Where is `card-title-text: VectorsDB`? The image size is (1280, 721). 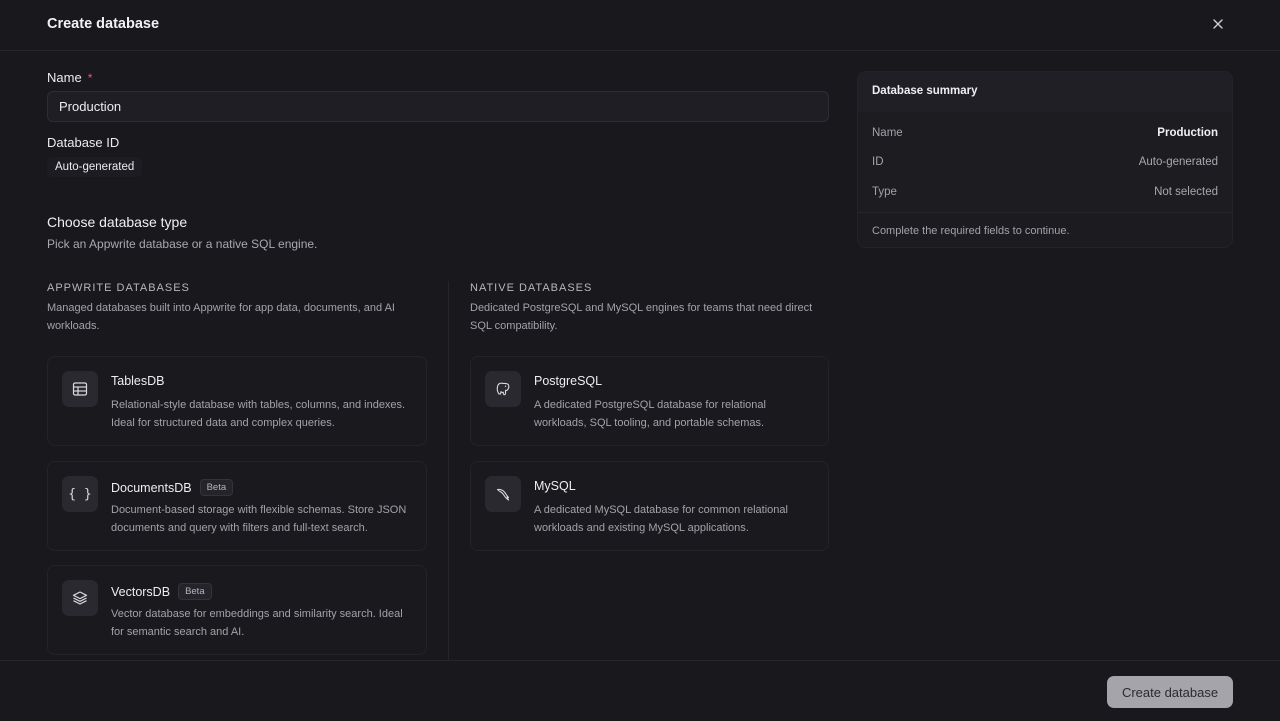
card-title-text: VectorsDB is located at coordinates (141, 591).